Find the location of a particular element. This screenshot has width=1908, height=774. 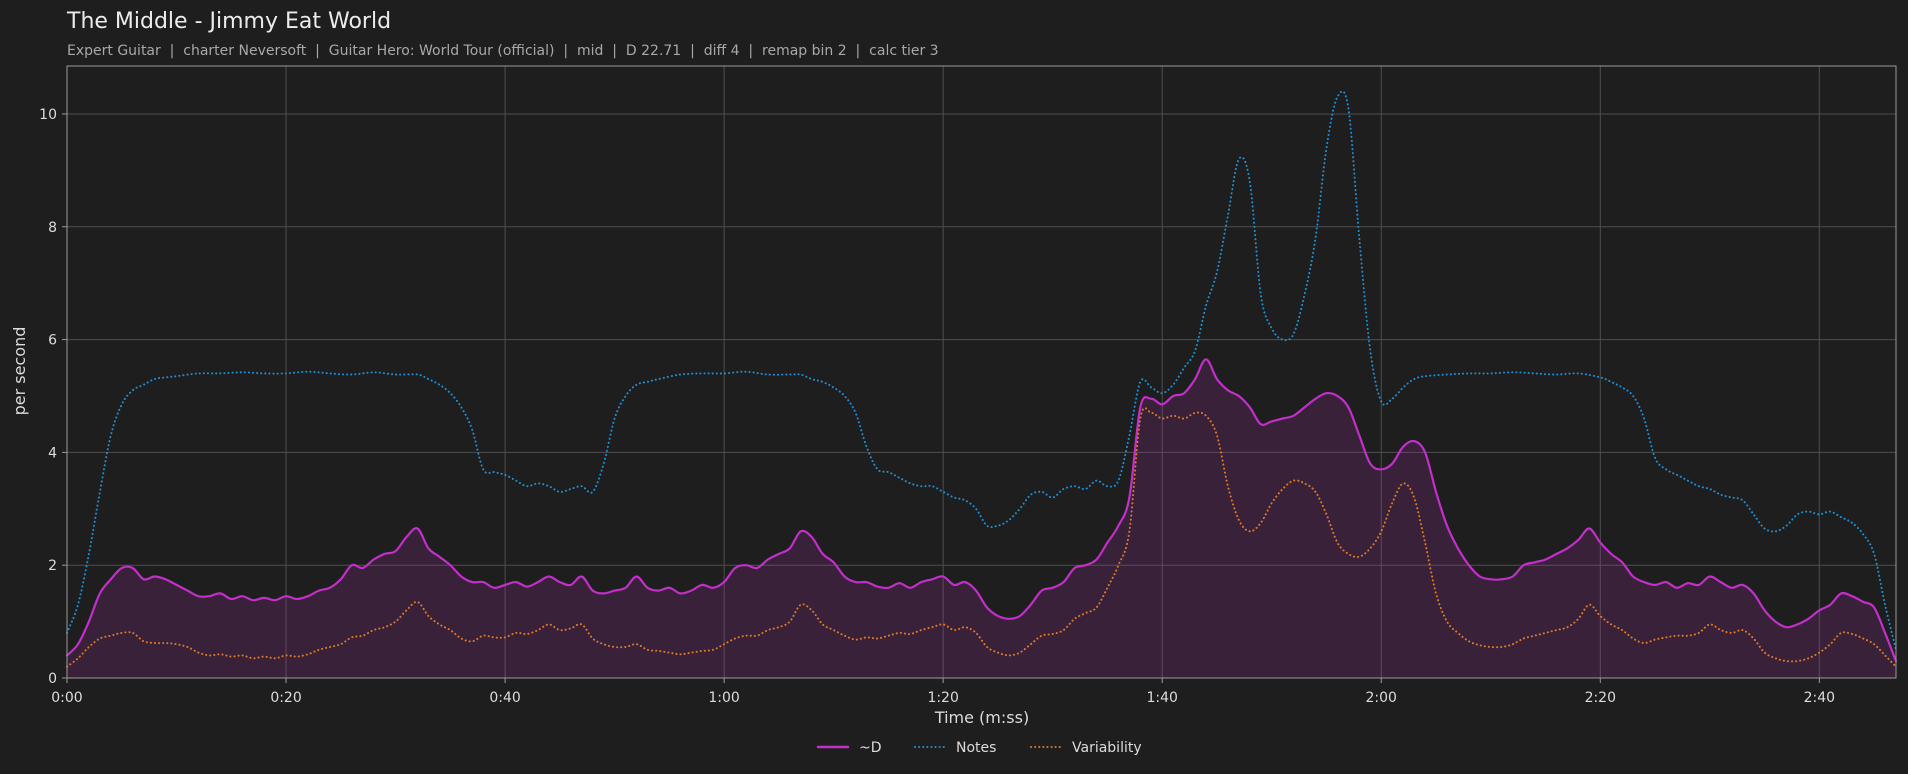

legend-label-notes: Notes is located at coordinates (976, 748).